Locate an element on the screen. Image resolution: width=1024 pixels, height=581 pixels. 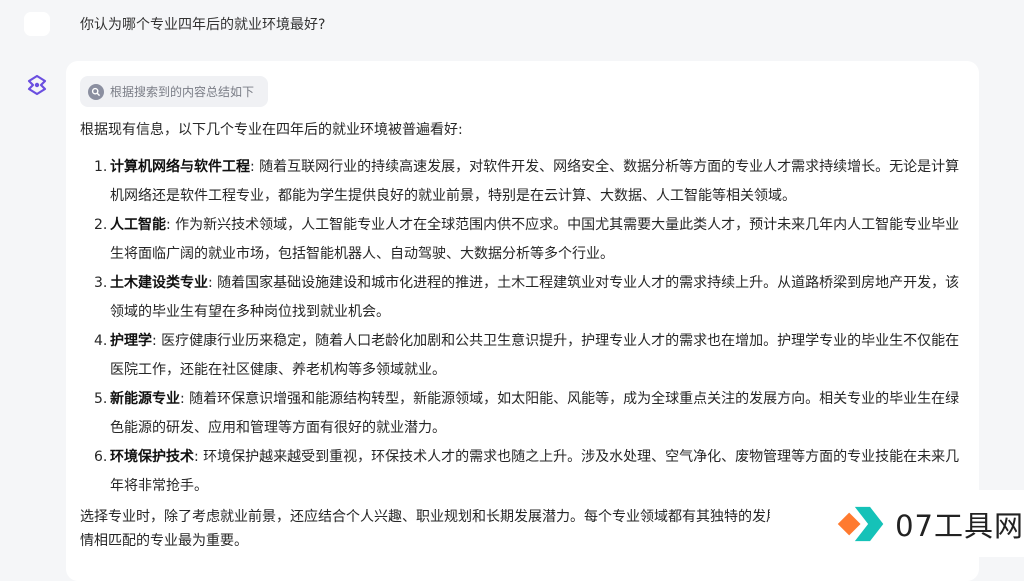
list-item-title: 环境保护技术 is located at coordinates (152, 457).